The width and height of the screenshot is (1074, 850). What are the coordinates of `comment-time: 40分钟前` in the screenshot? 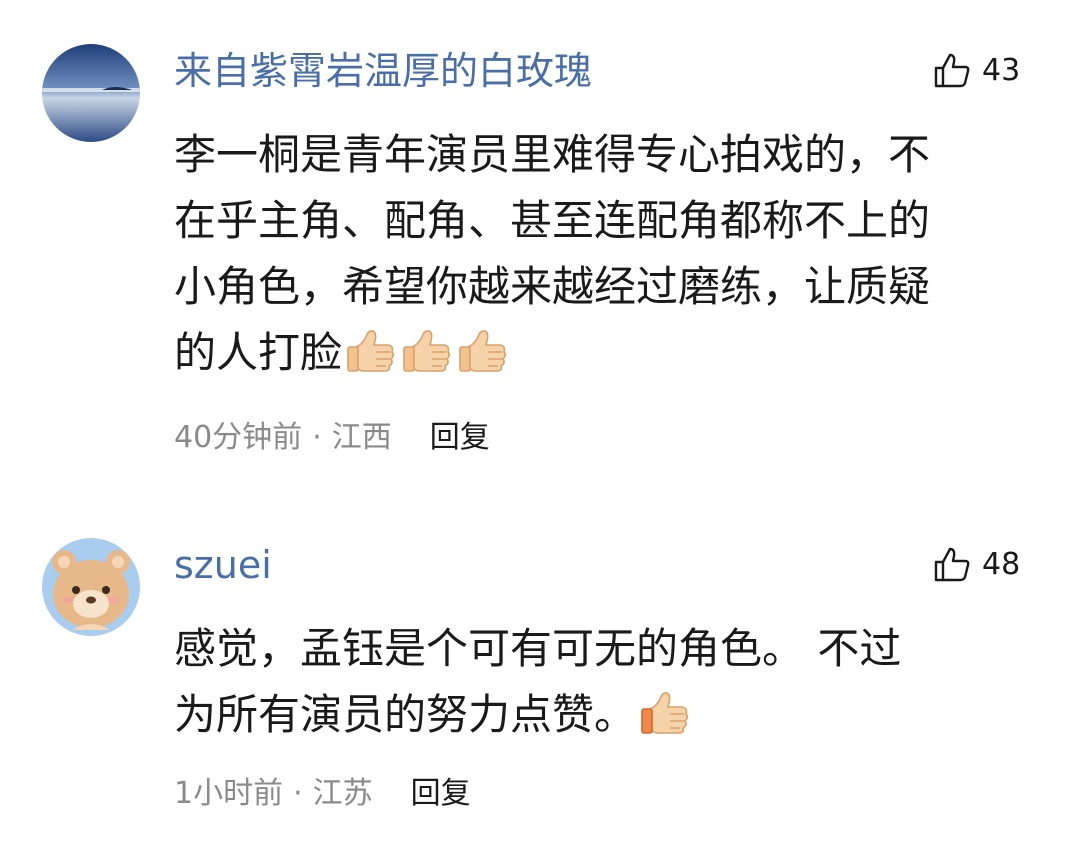 It's located at (238, 437).